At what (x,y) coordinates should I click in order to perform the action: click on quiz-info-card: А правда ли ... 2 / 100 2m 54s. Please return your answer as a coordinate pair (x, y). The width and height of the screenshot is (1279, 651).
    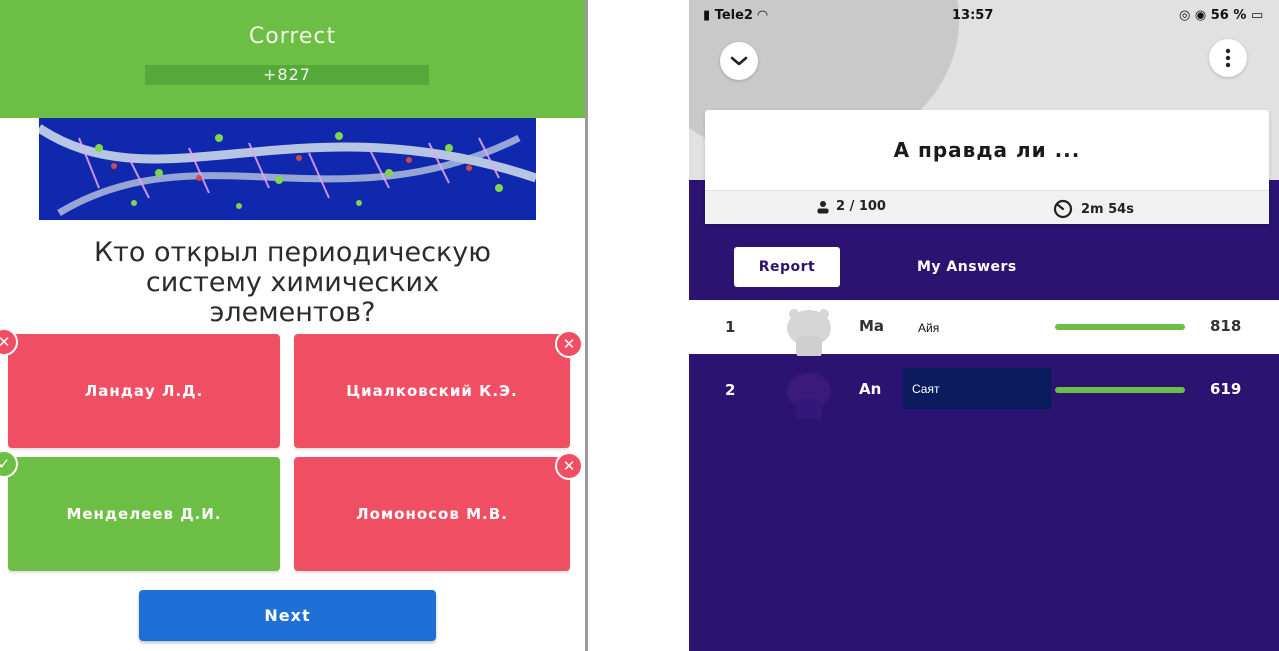
    Looking at the image, I should click on (987, 167).